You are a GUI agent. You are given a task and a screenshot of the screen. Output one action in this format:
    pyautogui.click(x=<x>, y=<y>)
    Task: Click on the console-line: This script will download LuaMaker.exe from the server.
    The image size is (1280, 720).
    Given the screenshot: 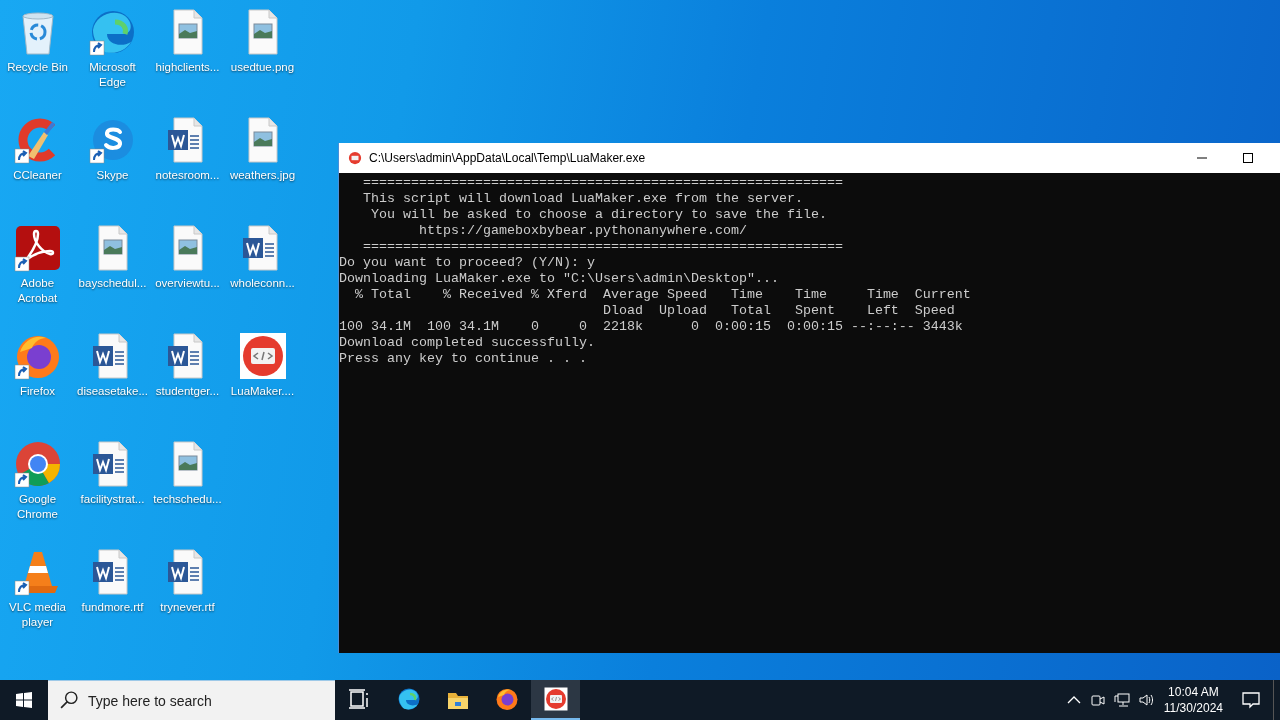 What is the action you would take?
    pyautogui.click(x=583, y=199)
    